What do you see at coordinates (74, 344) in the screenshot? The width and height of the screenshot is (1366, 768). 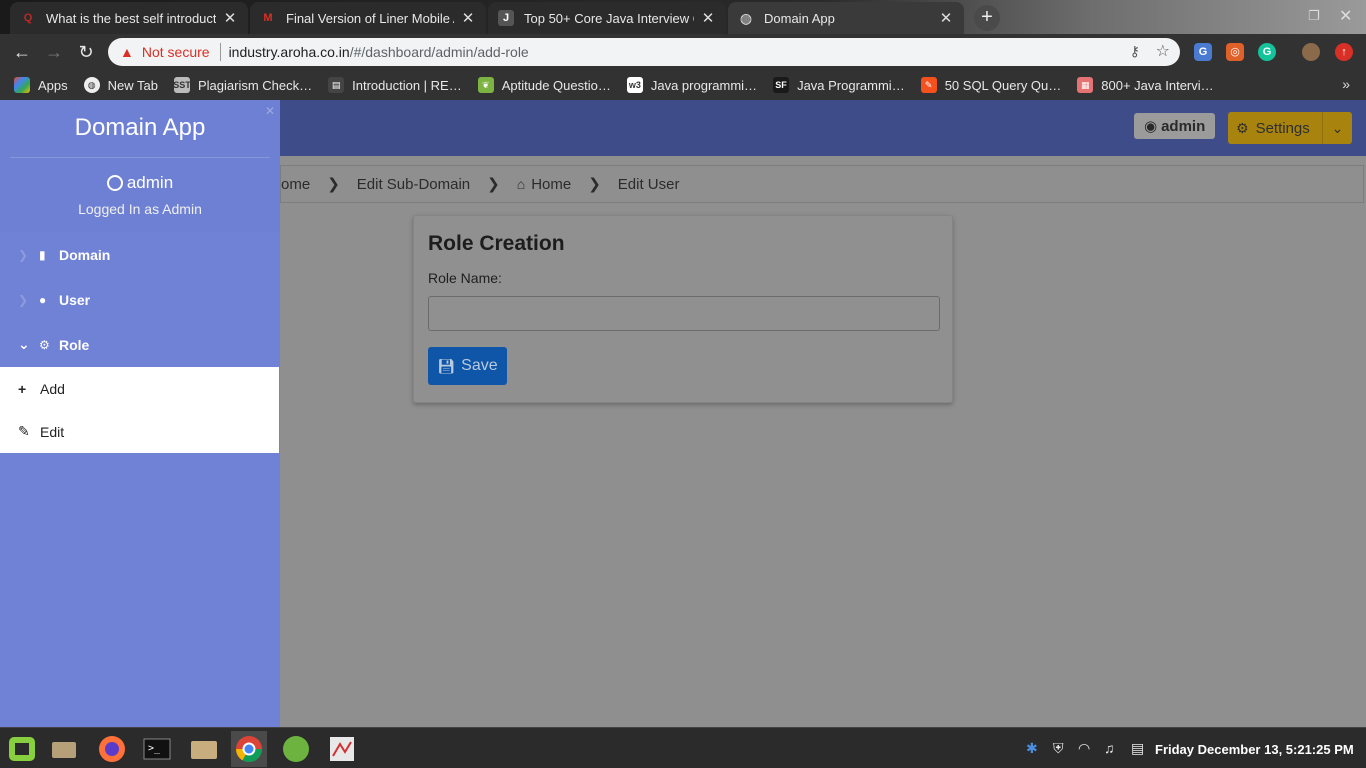 I see `sidebar-item-label: Role` at bounding box center [74, 344].